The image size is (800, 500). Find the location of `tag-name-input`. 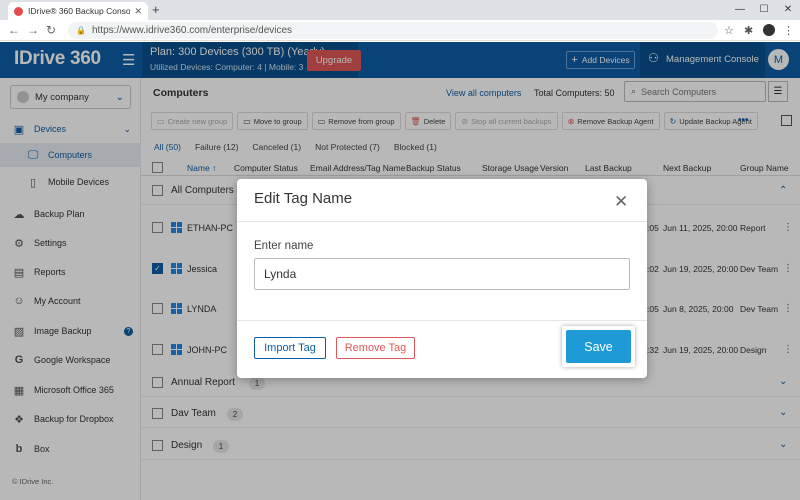

tag-name-input is located at coordinates (442, 274).